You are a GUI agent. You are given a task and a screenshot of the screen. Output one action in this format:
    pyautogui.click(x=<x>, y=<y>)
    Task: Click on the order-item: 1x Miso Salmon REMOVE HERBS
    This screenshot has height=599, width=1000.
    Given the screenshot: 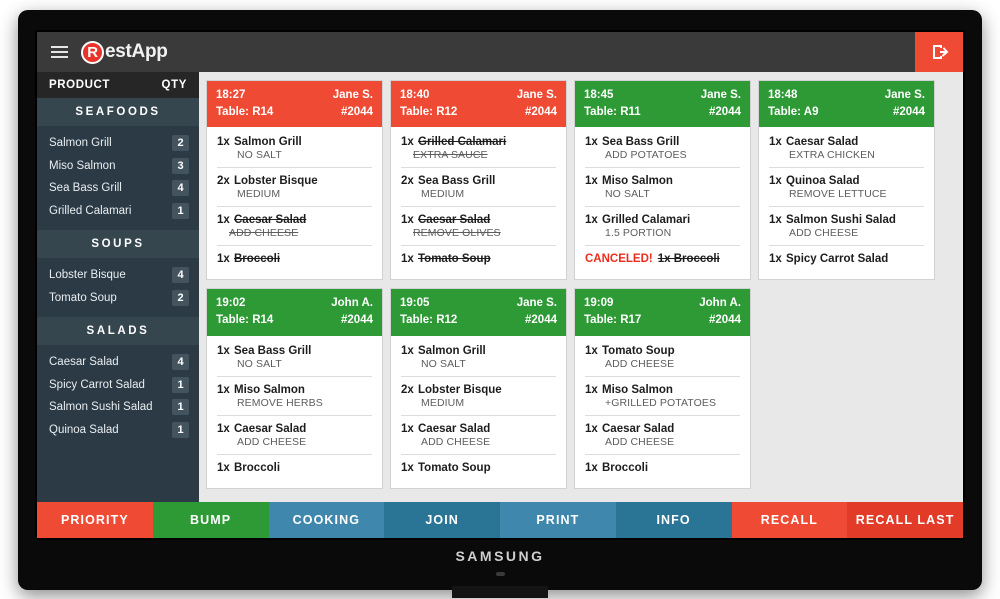 What is the action you would take?
    pyautogui.click(x=294, y=396)
    